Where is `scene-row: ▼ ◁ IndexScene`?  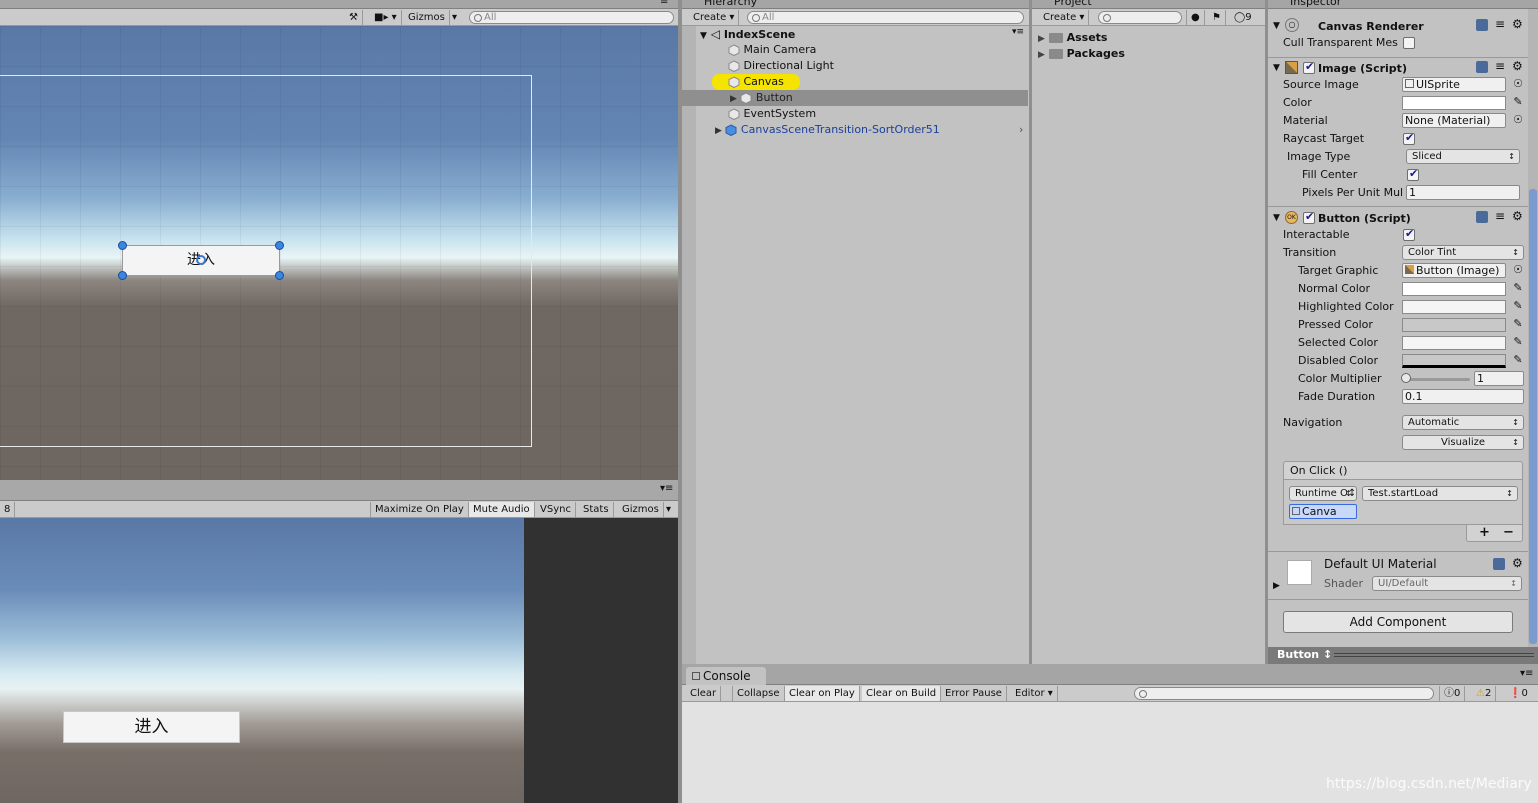
scene-row: ▼ ◁ IndexScene is located at coordinates (862, 34).